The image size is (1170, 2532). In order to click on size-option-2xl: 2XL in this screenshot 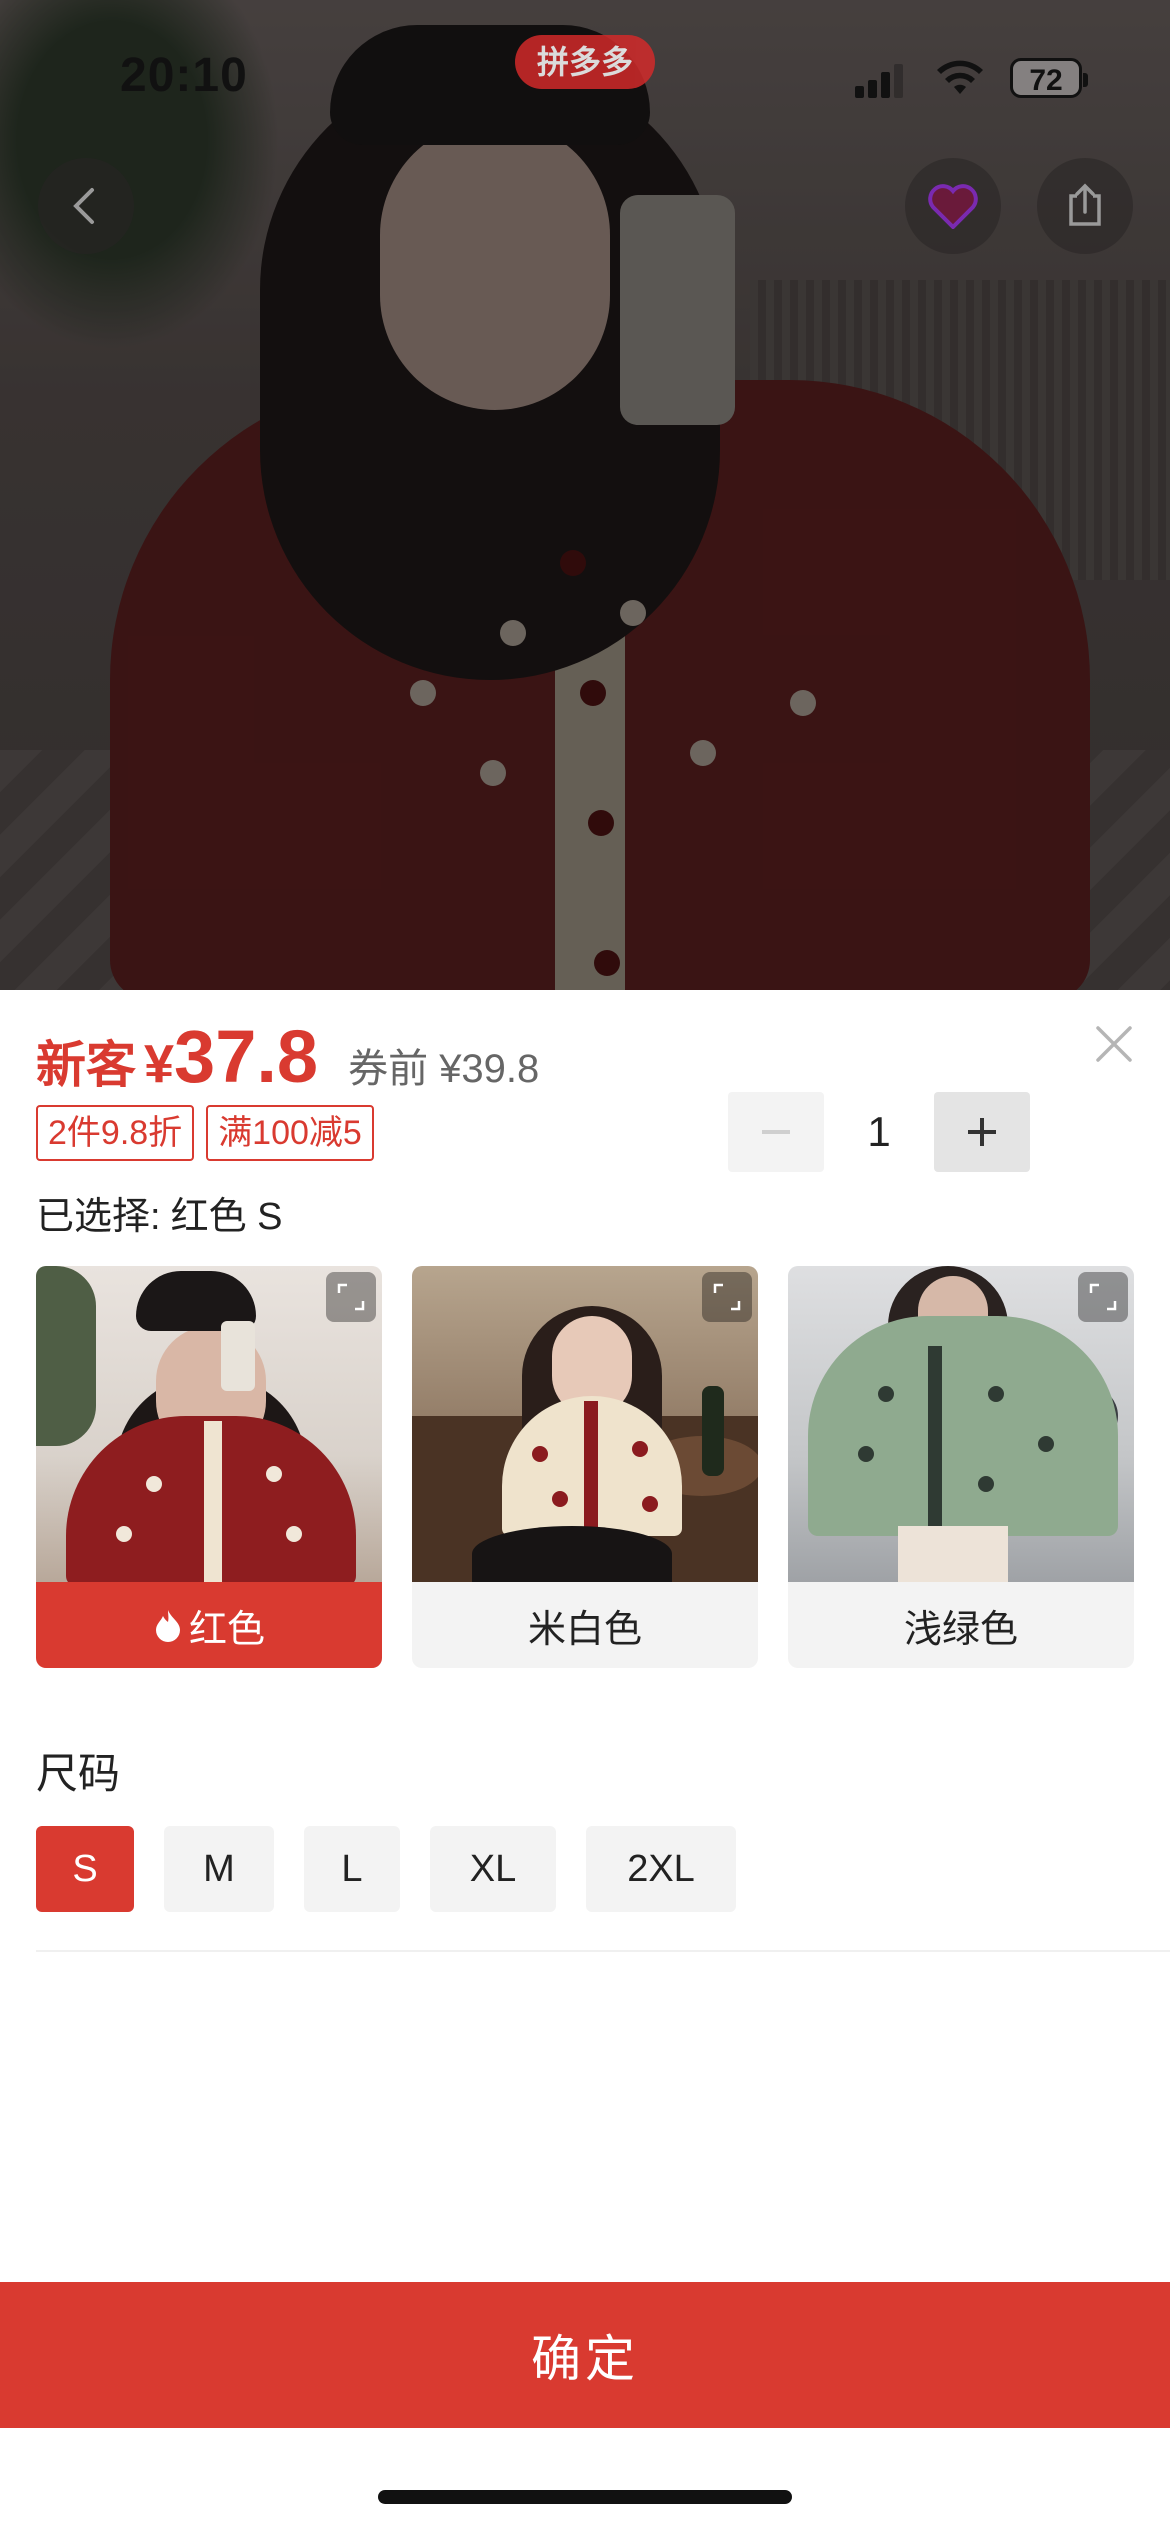, I will do `click(661, 1869)`.